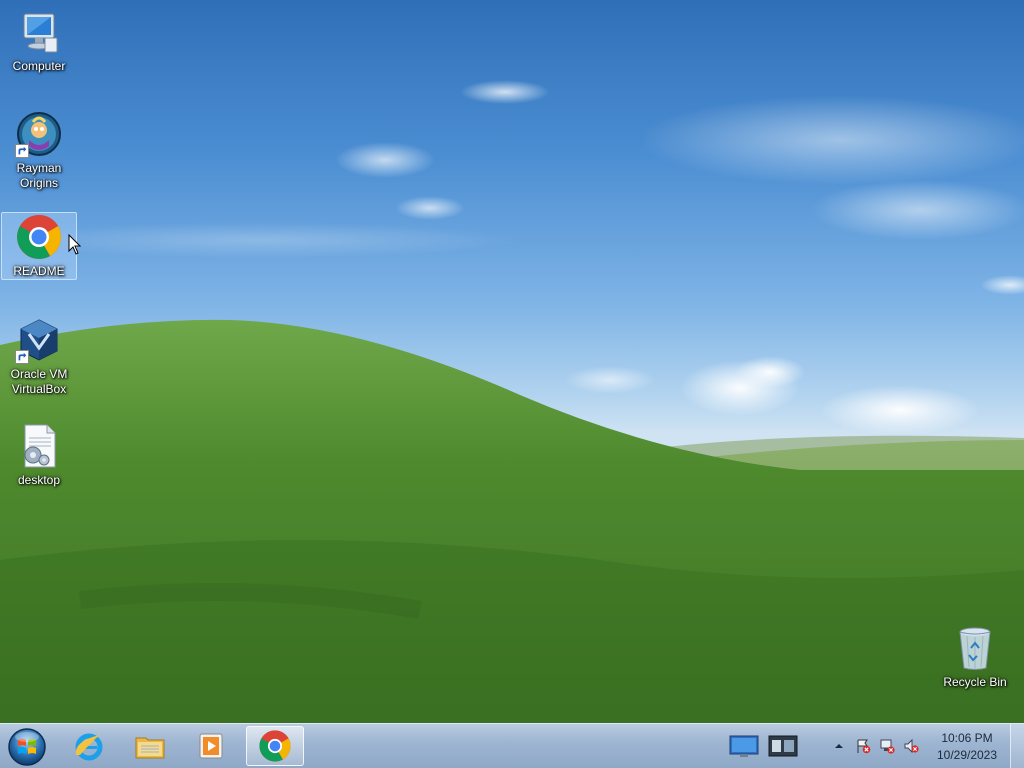 The height and width of the screenshot is (768, 1024). Describe the element at coordinates (39, 340) in the screenshot. I see `virtualbox-icon` at that location.